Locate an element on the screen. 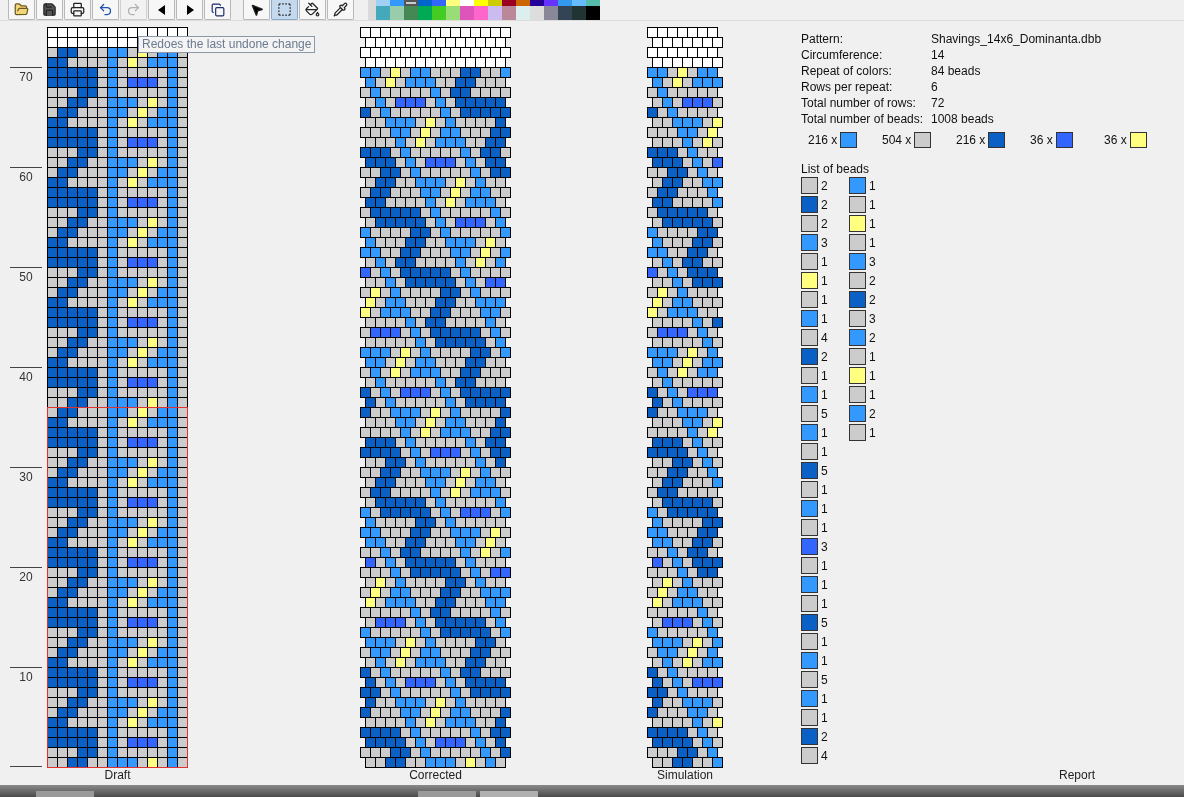  save-icon is located at coordinates (49, 9).